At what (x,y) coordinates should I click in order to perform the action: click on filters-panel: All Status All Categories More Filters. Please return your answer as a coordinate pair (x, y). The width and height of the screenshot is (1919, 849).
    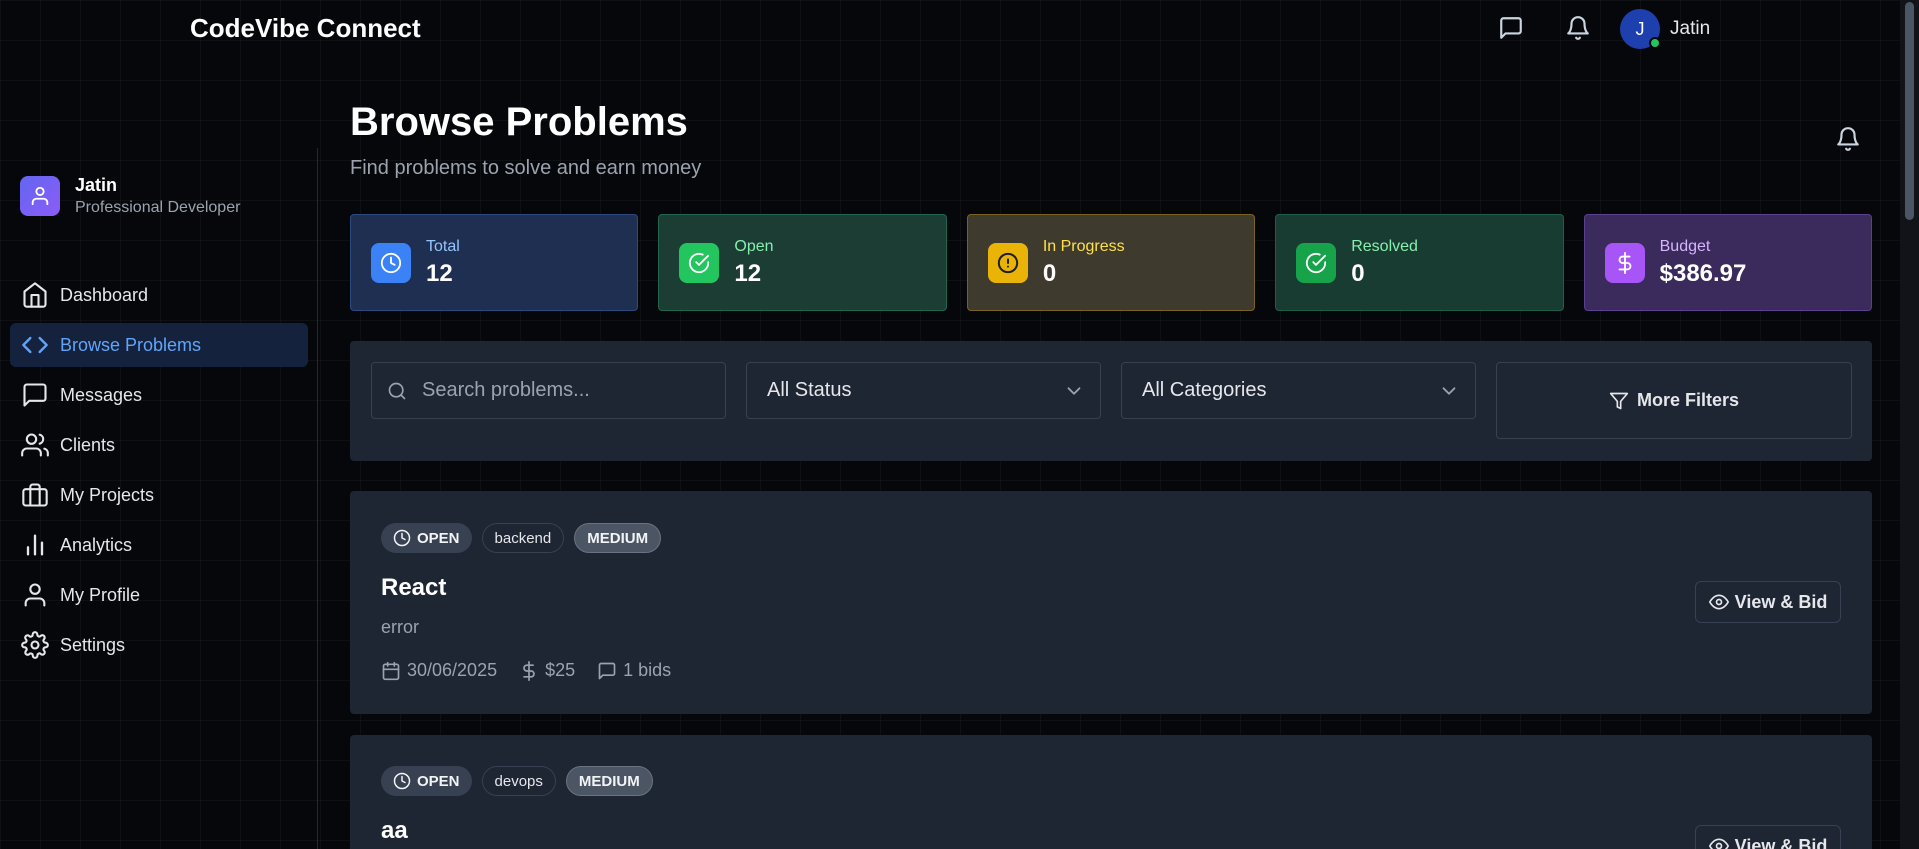
    Looking at the image, I should click on (1111, 401).